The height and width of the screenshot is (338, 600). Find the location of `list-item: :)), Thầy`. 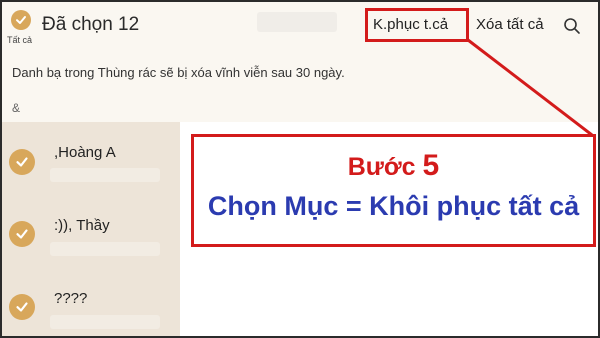

list-item: :)), Thầy is located at coordinates (91, 231).